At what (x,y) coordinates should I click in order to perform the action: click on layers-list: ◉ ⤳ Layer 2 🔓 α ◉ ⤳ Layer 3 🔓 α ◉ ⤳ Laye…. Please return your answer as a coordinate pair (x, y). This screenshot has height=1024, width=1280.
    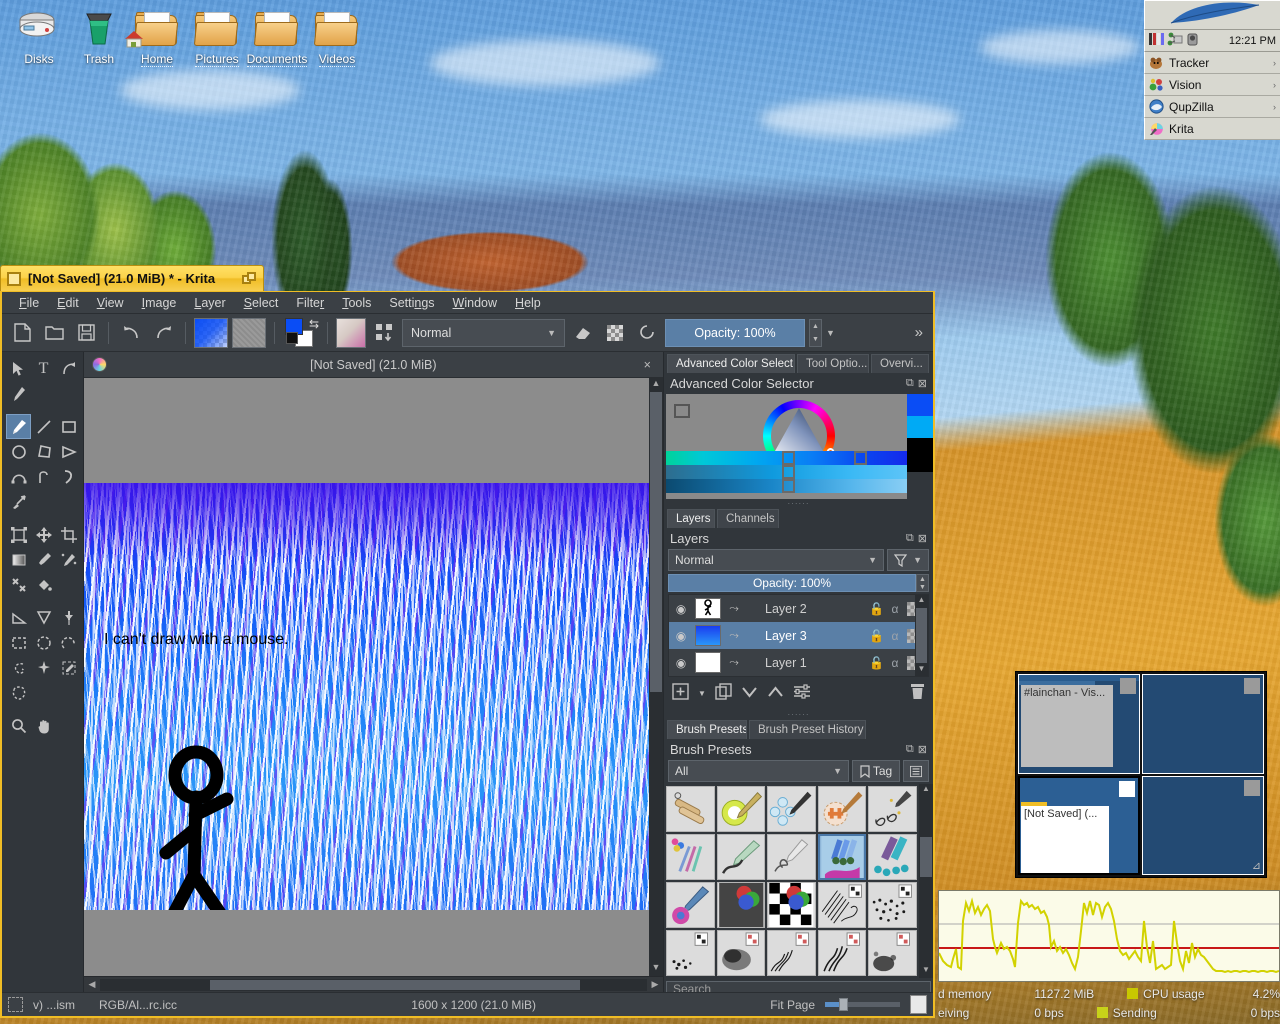
    Looking at the image, I should click on (798, 635).